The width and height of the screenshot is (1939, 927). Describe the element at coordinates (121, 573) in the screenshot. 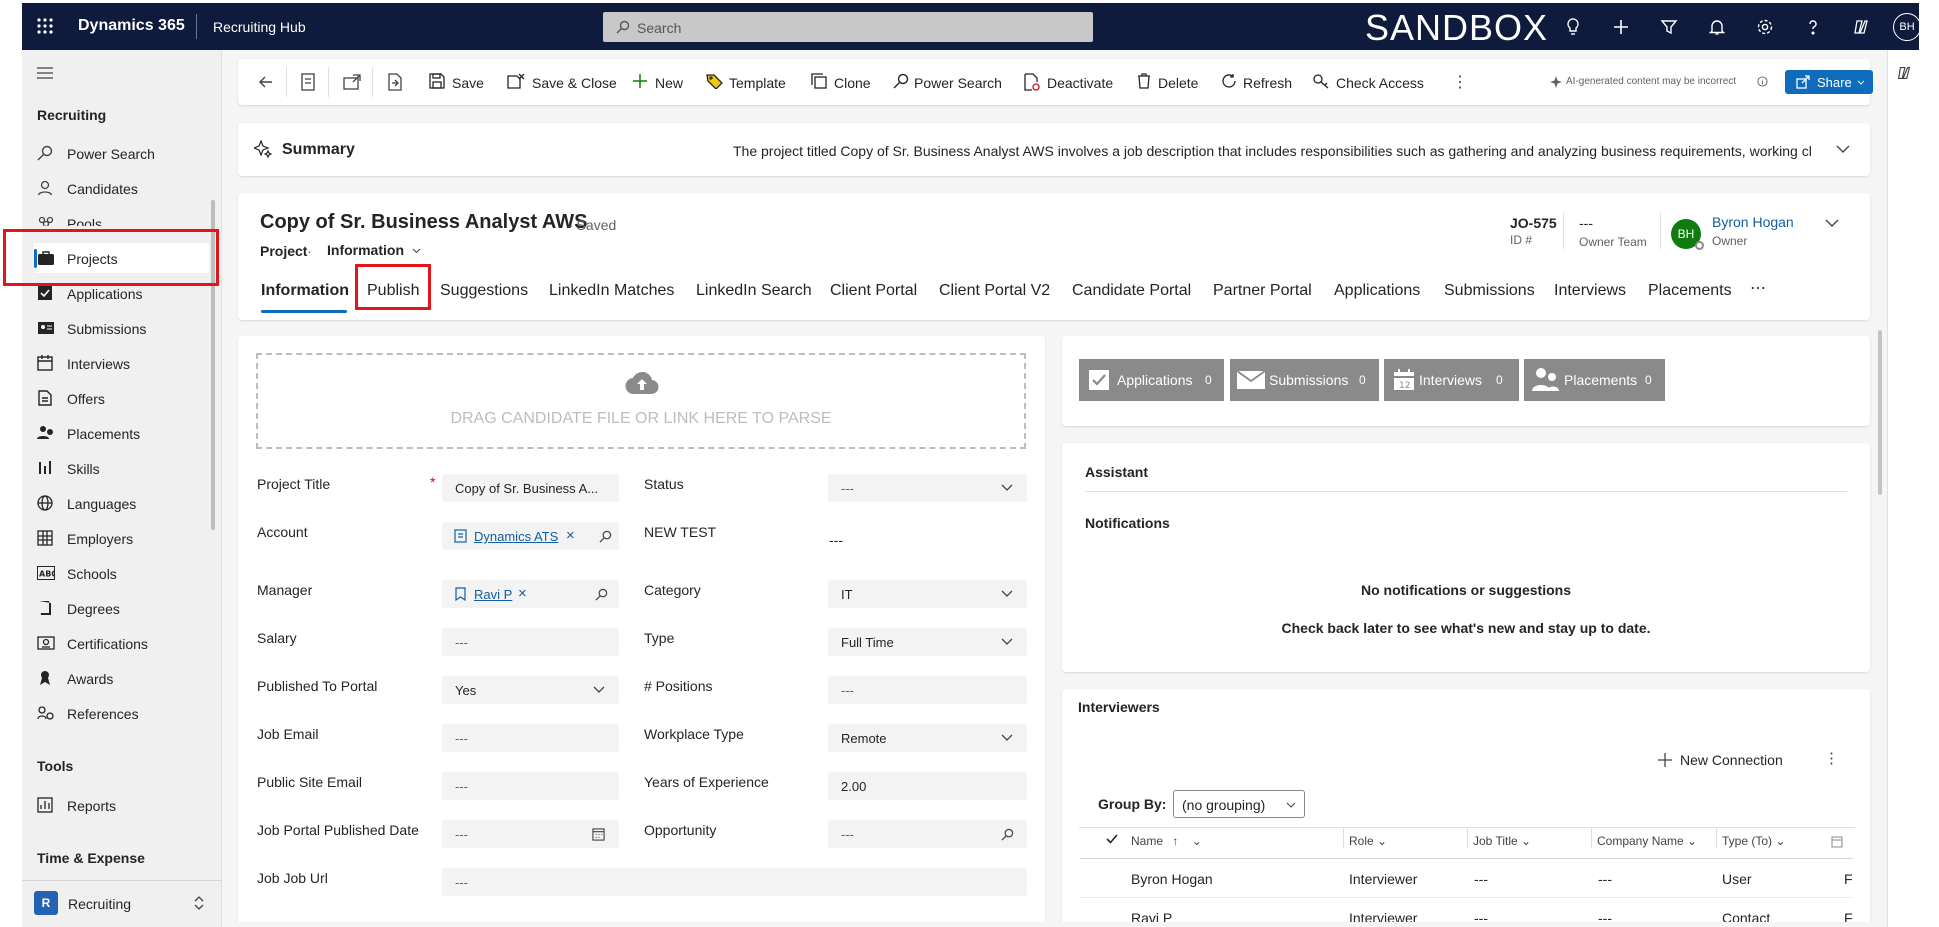

I see `nav-item-schools: ABC Schools` at that location.